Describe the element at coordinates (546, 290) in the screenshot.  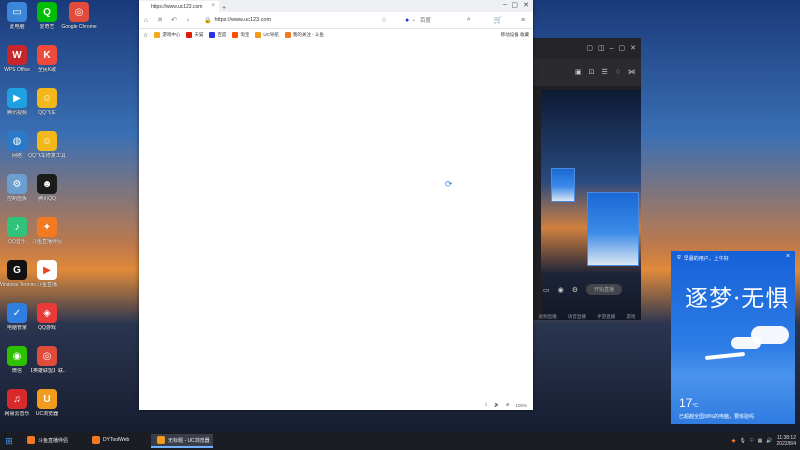
I see `camera-icon: ▭` at that location.